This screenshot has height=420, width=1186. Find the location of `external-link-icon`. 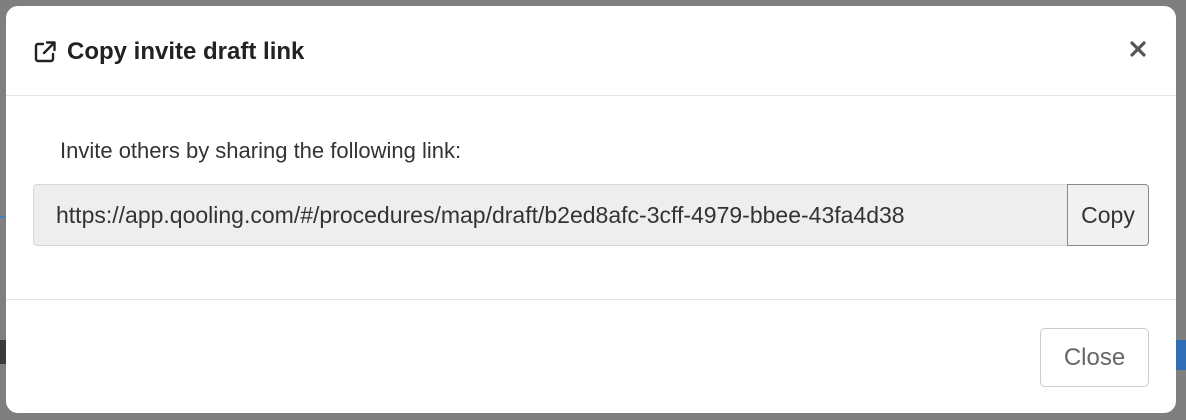

external-link-icon is located at coordinates (45, 52).